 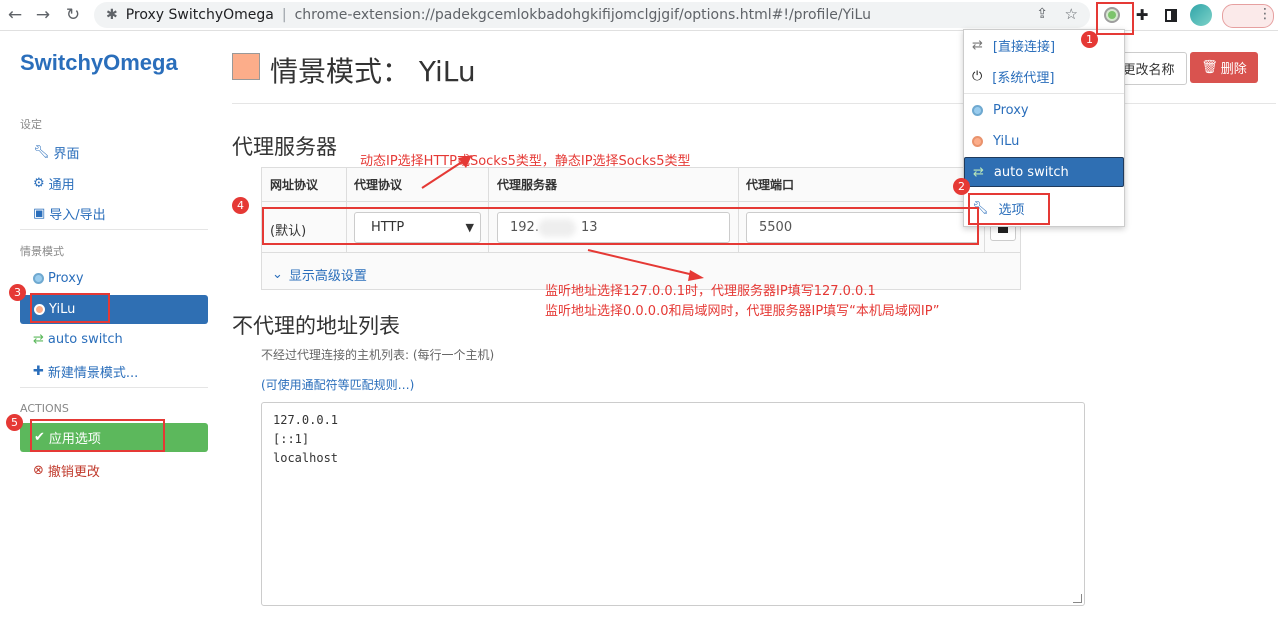 What do you see at coordinates (465, 161) in the screenshot?
I see `annotation-arrowhead-protocol` at bounding box center [465, 161].